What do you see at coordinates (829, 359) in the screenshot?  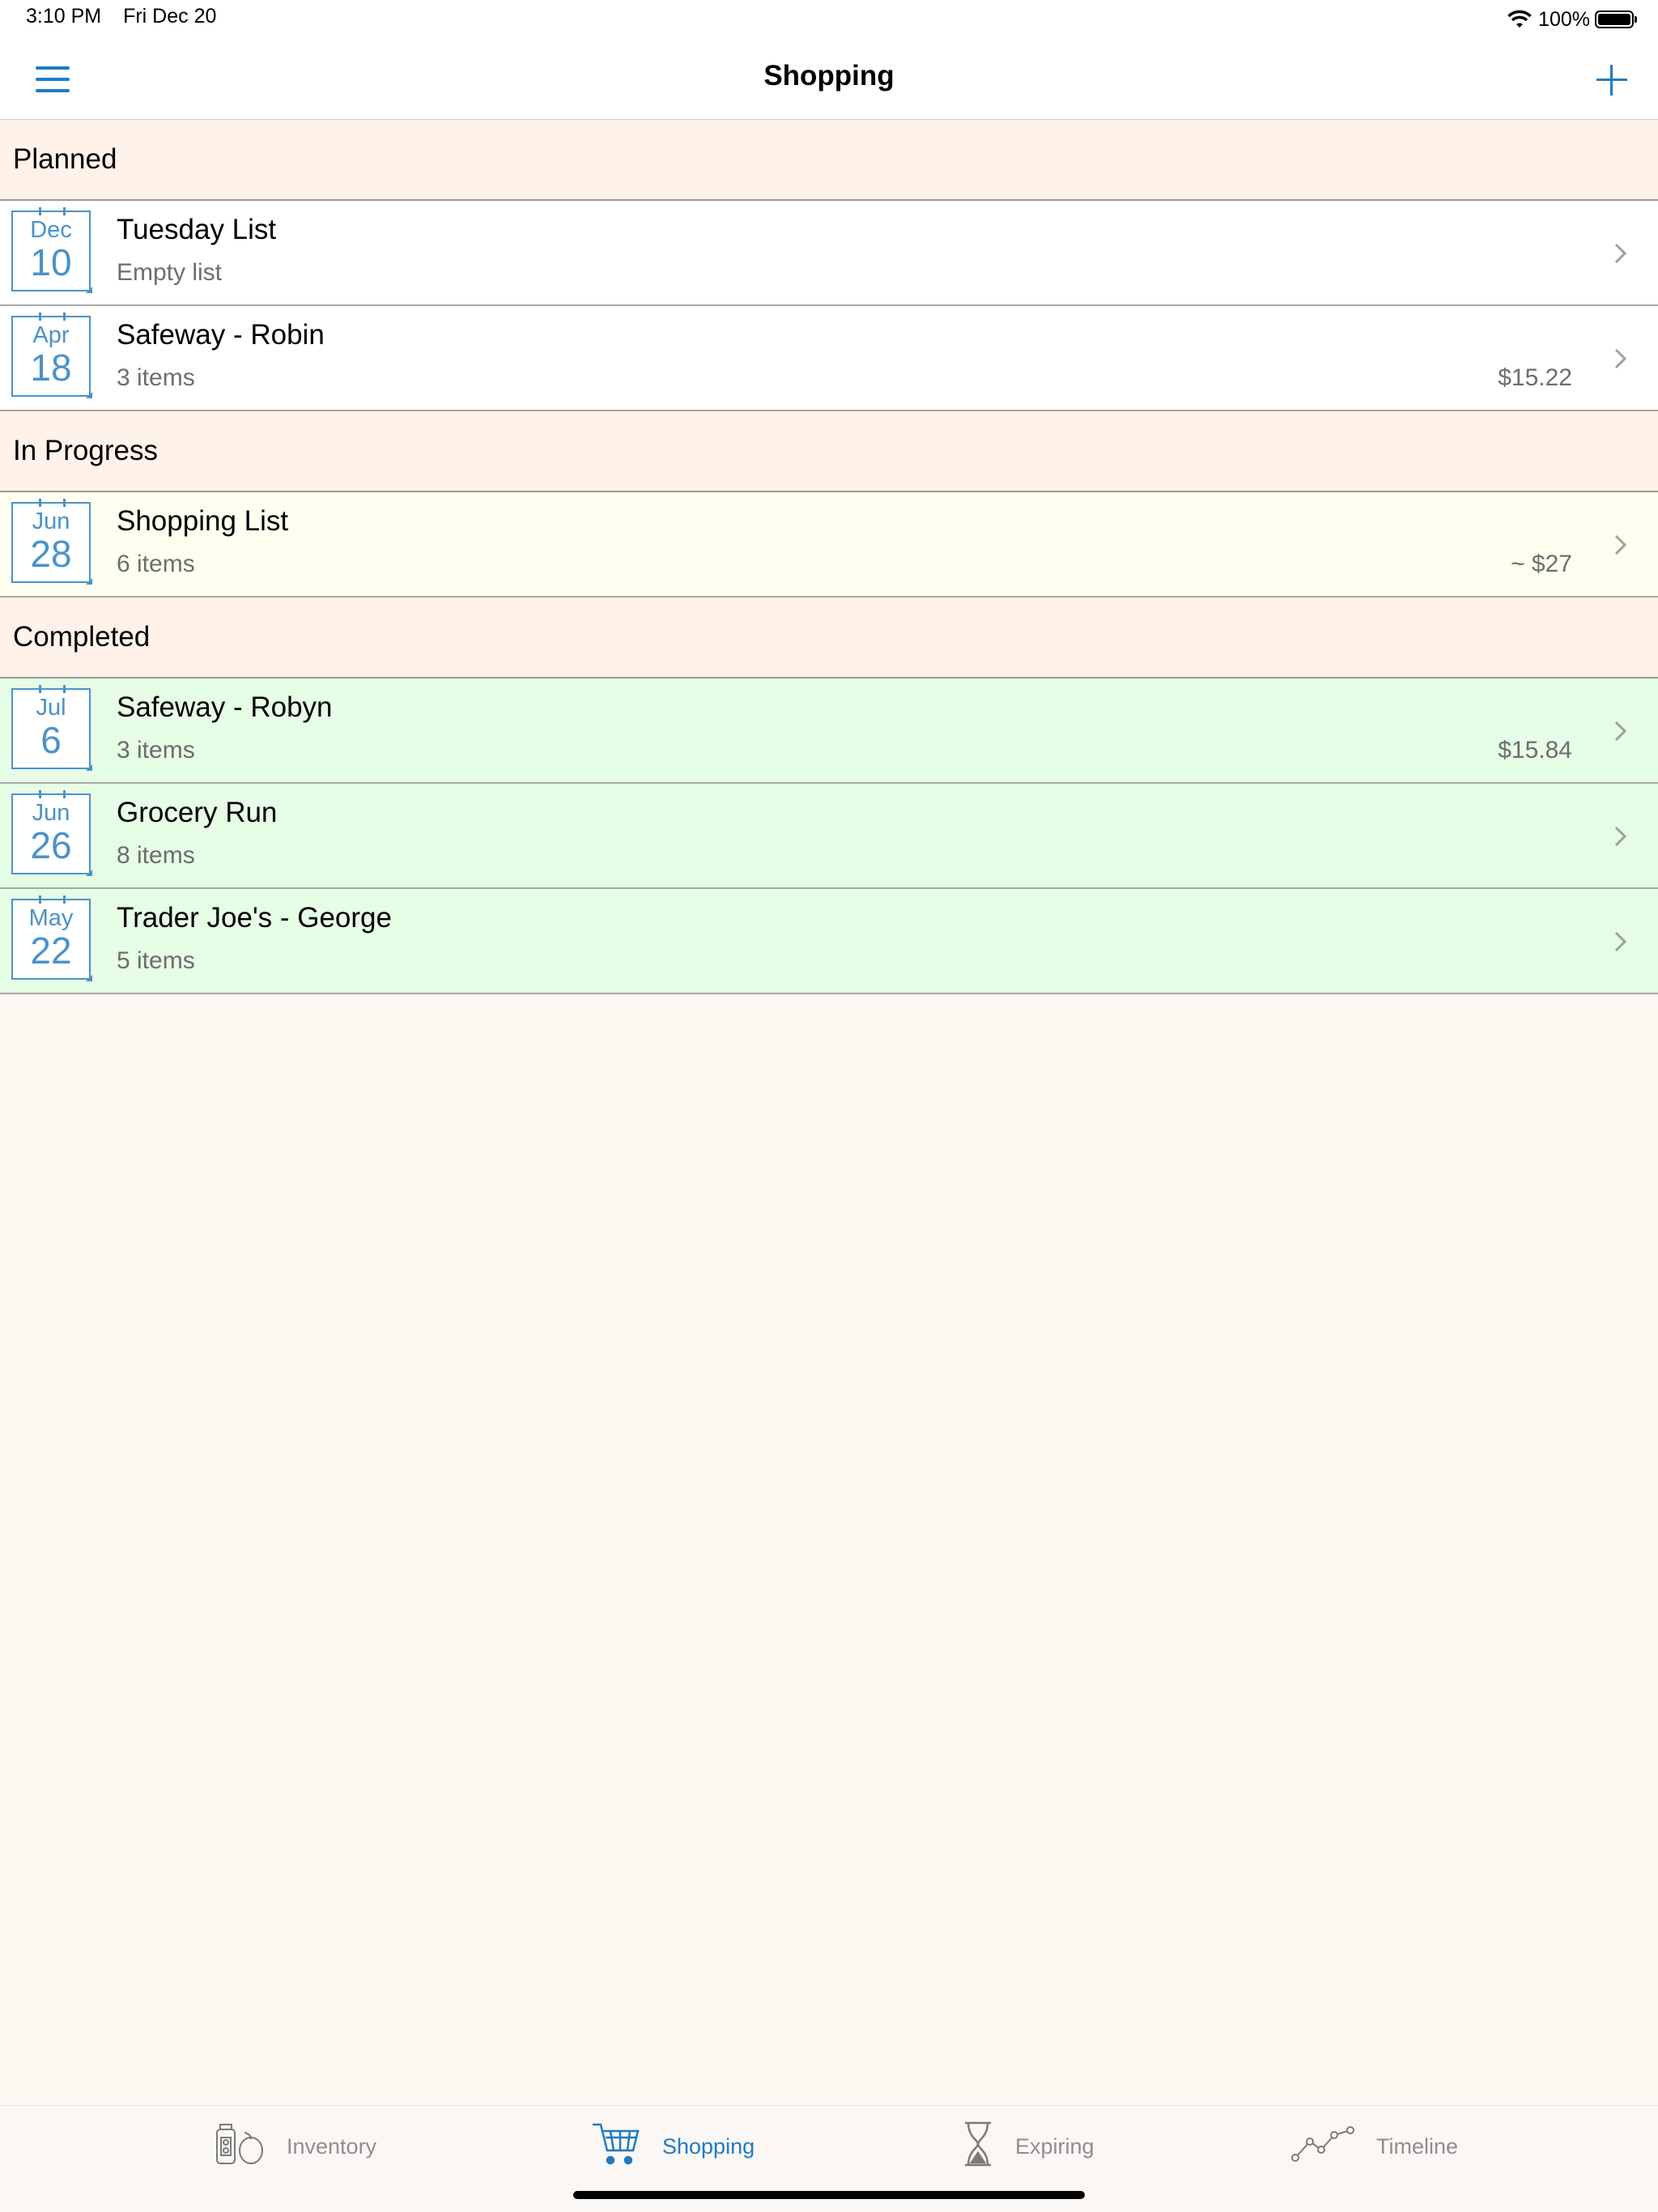 I see `list-row: Apr 18 Safeway - Robin 3 items $15.22` at bounding box center [829, 359].